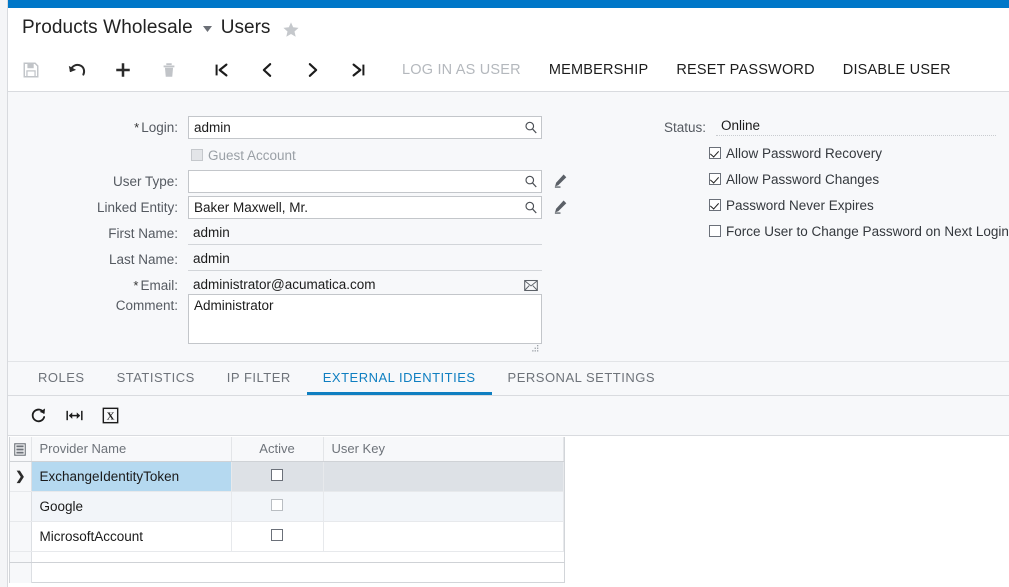 The width and height of the screenshot is (1009, 587). Describe the element at coordinates (156, 378) in the screenshot. I see `tab-statistics: STATISTICS` at that location.